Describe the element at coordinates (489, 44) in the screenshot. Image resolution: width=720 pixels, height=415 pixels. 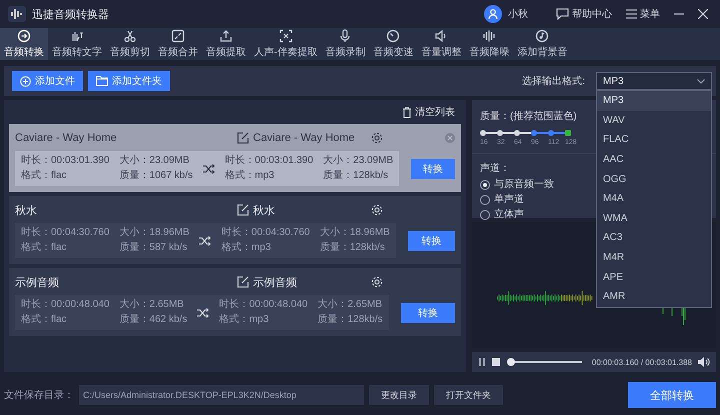
I see `tool-tab: 音频降噪` at that location.